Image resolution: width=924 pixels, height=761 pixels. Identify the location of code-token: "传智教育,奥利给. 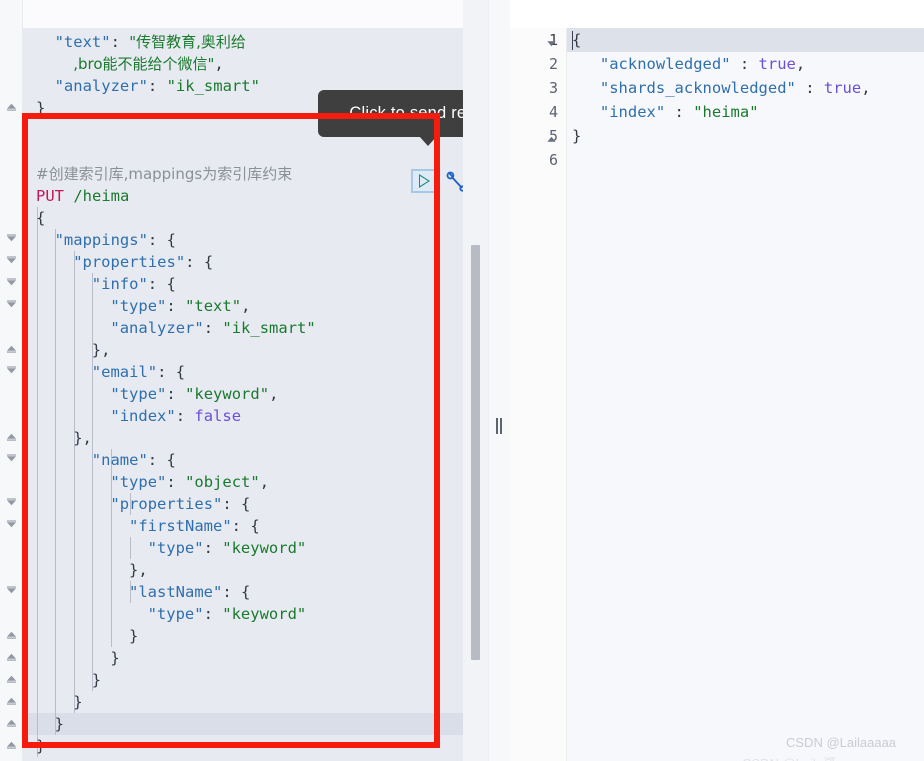
(187, 42).